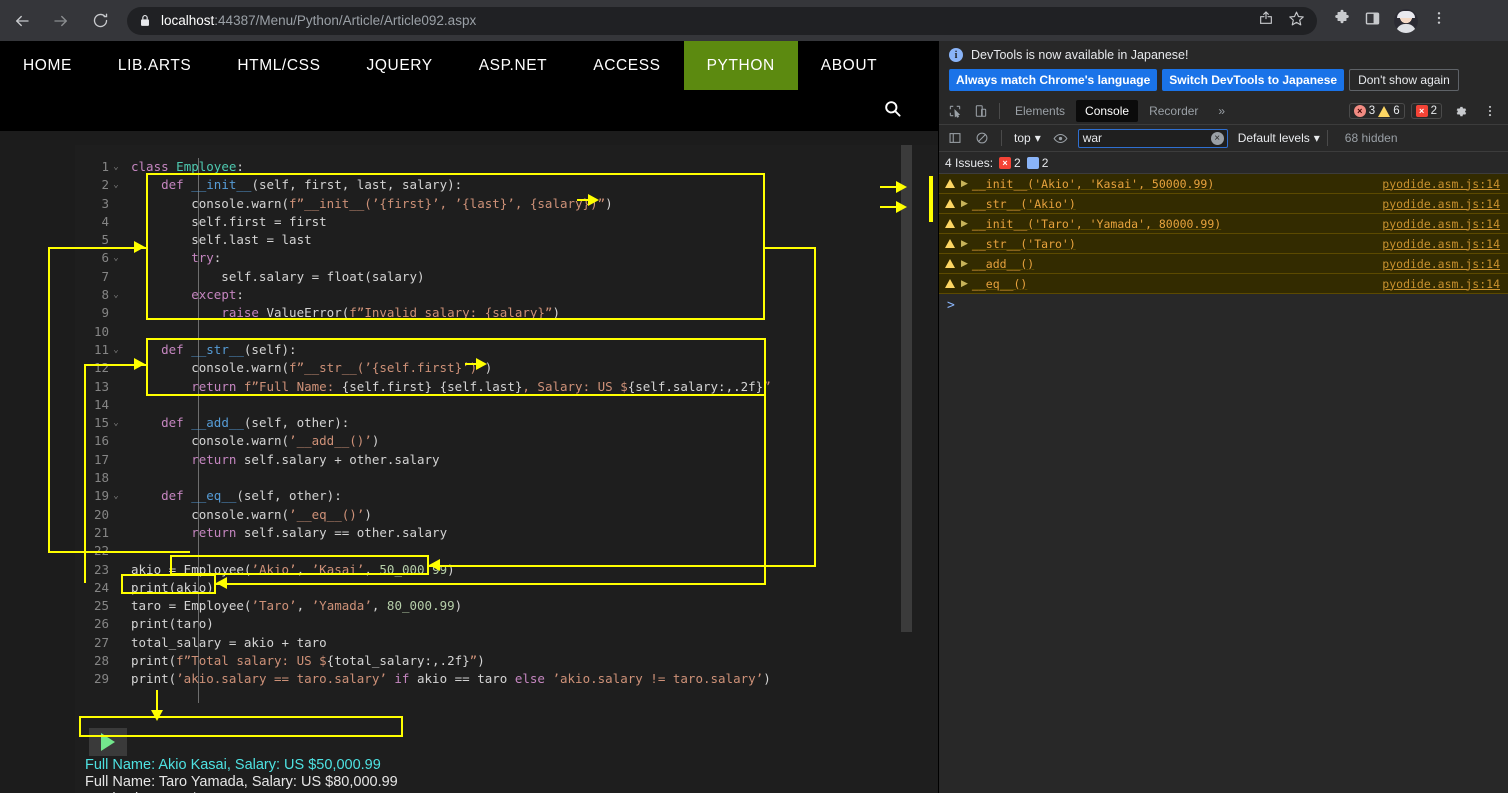 The height and width of the screenshot is (793, 1508). Describe the element at coordinates (400, 65) in the screenshot. I see `nav-item-jquery: JQUERY` at that location.